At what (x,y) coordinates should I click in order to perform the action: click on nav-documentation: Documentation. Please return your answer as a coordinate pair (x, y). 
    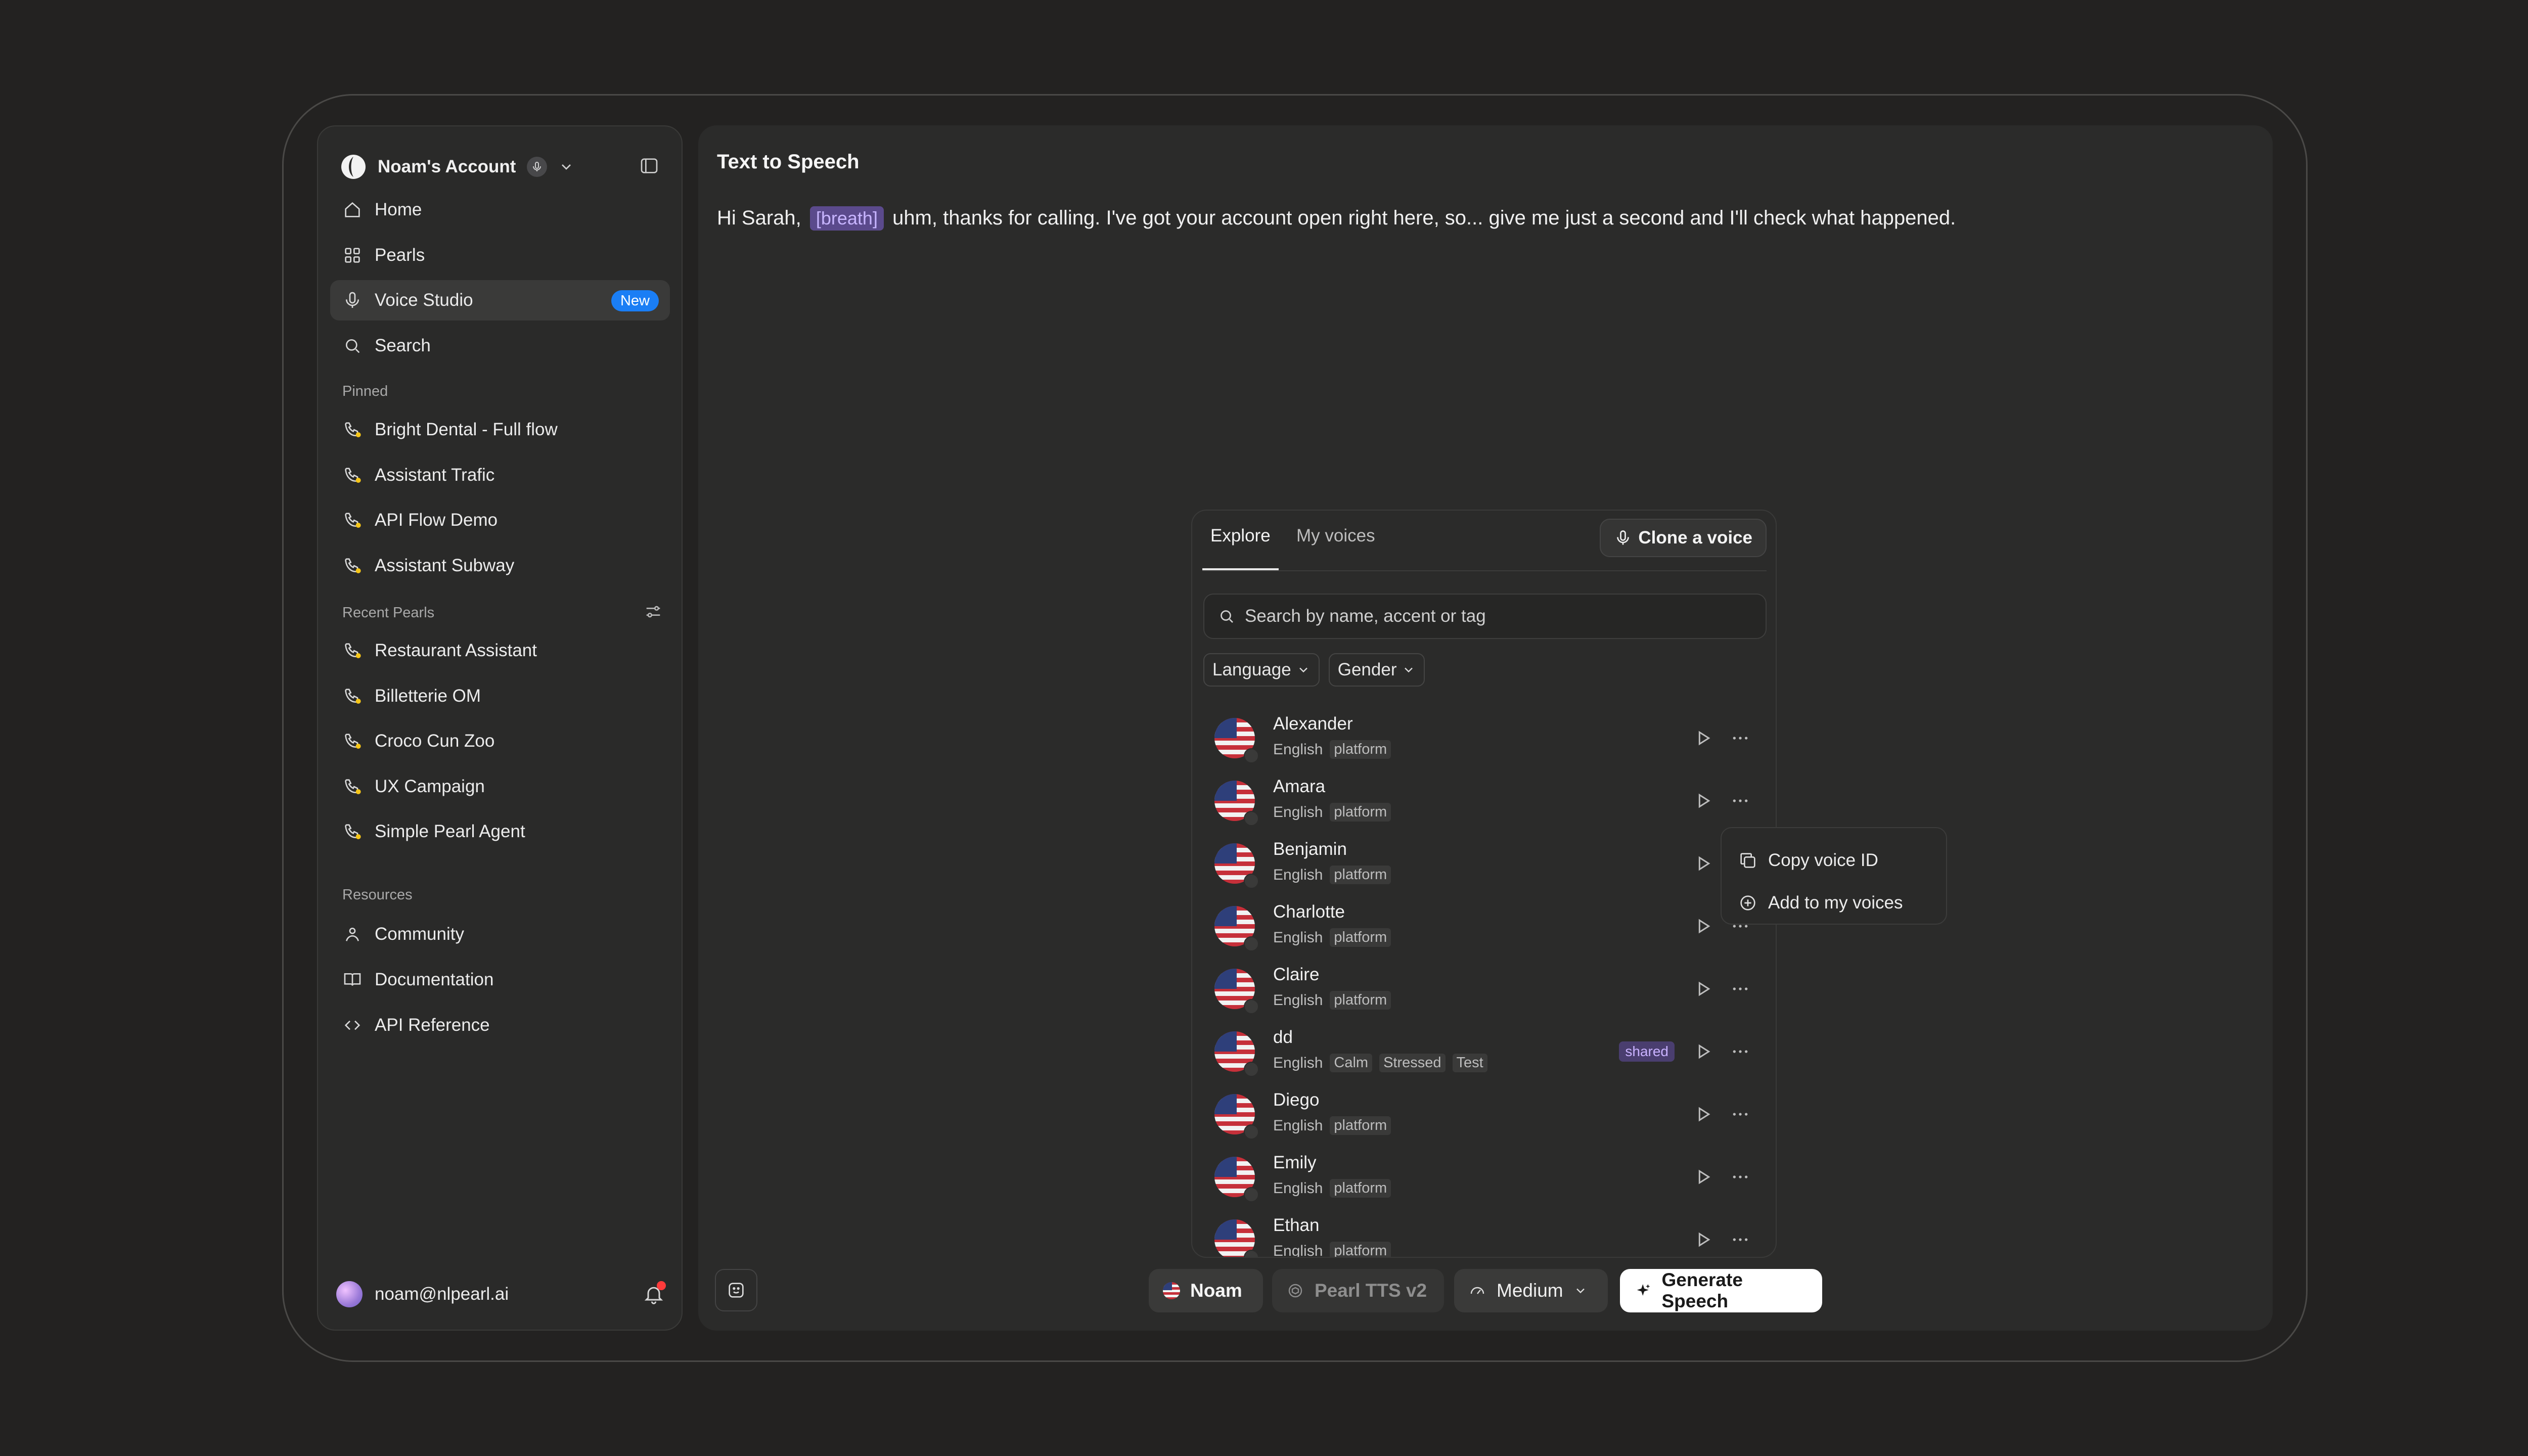
    Looking at the image, I should click on (500, 980).